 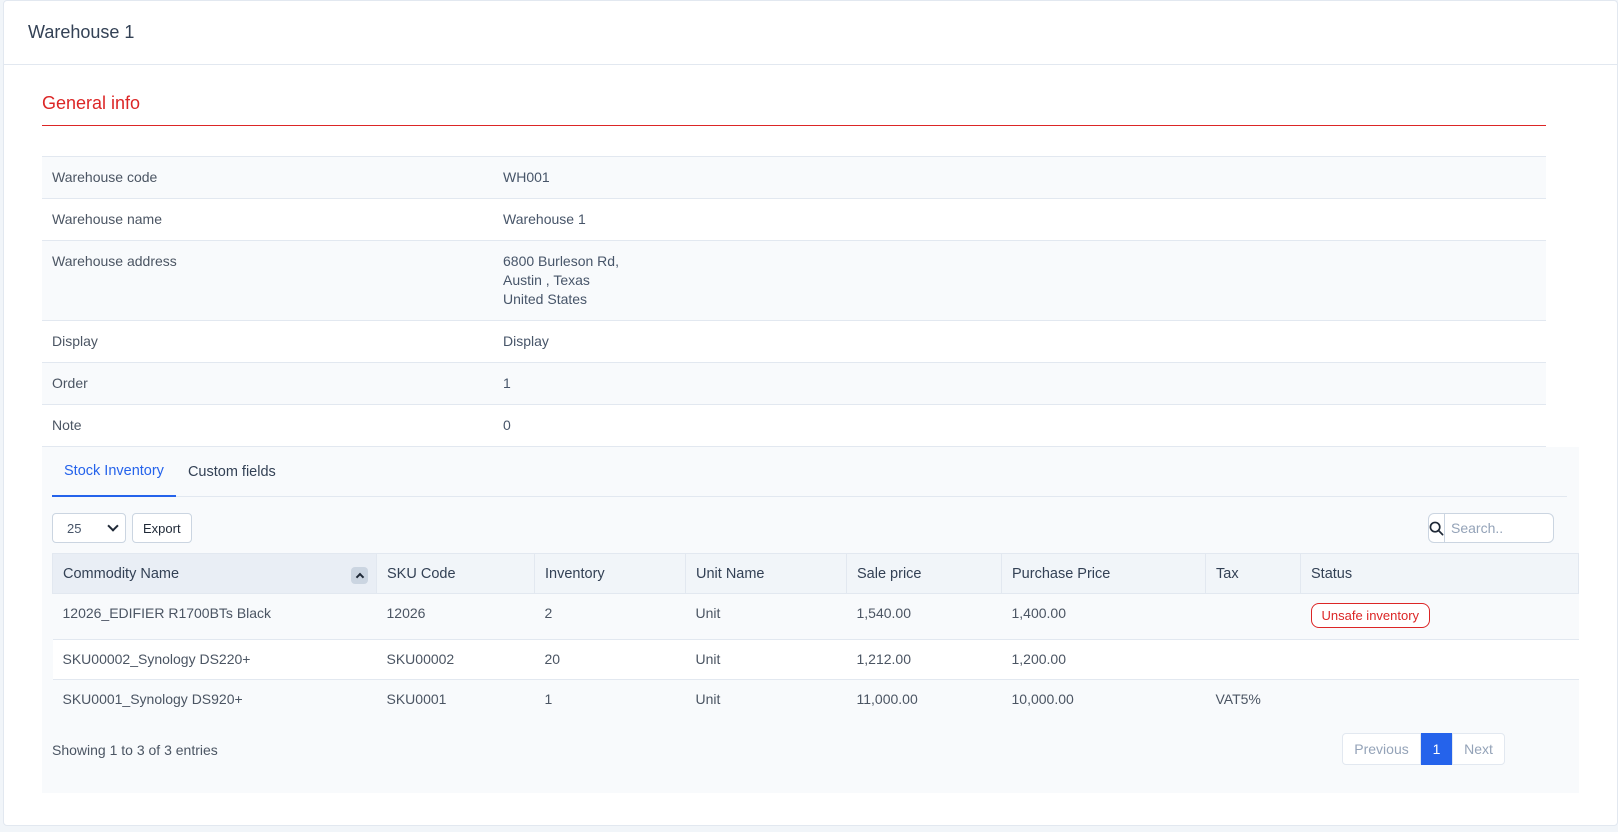 What do you see at coordinates (1019, 177) in the screenshot?
I see `info-value: WH001` at bounding box center [1019, 177].